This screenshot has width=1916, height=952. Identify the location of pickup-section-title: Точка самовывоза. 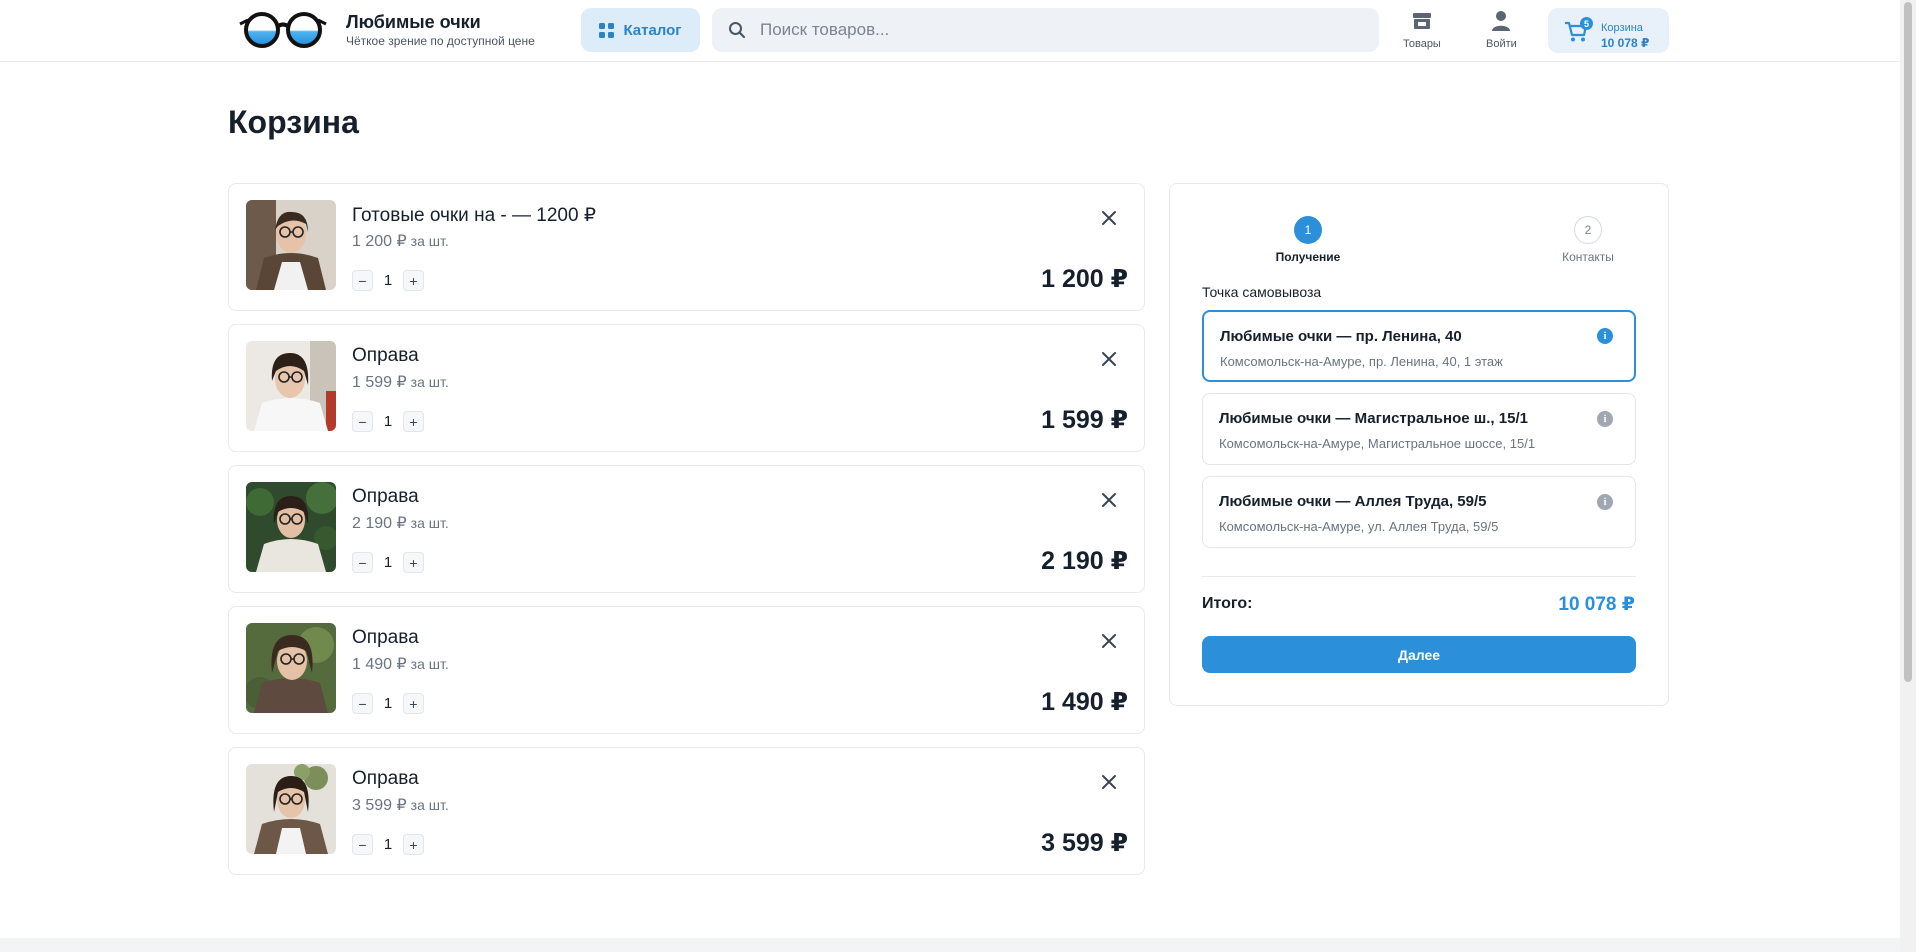
(1262, 292).